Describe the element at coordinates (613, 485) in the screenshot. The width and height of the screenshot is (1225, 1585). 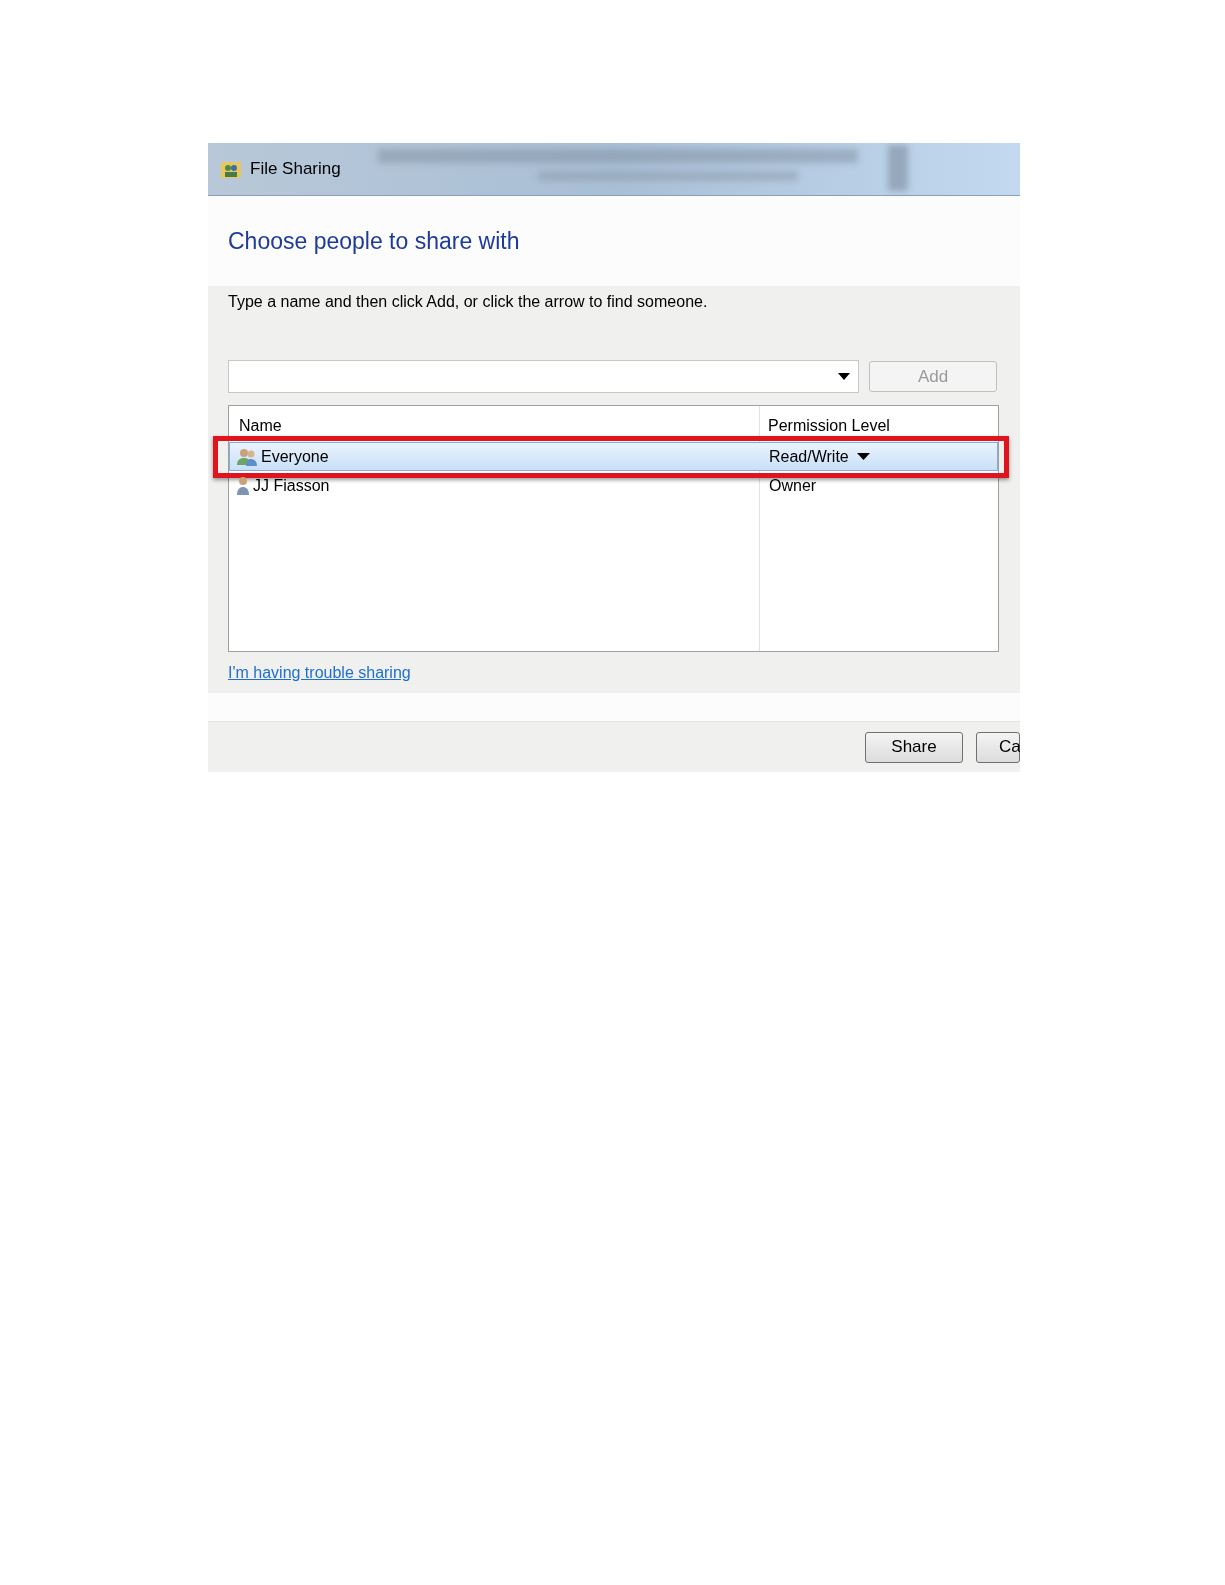
I see `list-row: JJ Fiasson Owner` at that location.